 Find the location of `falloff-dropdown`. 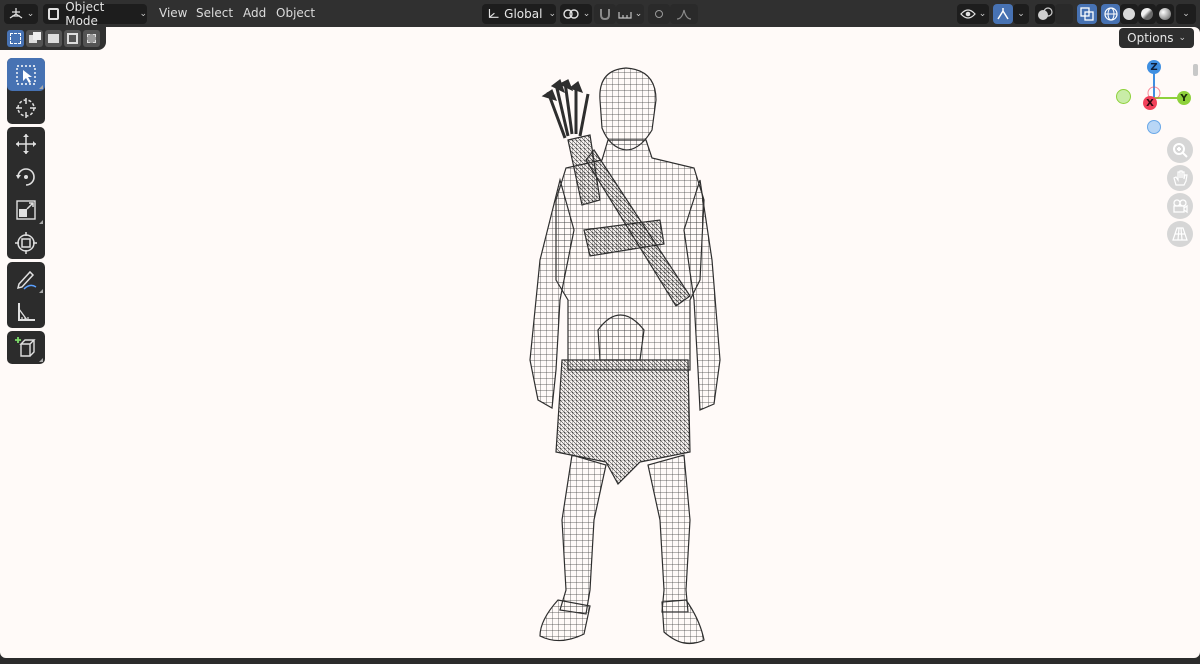

falloff-dropdown is located at coordinates (684, 14).